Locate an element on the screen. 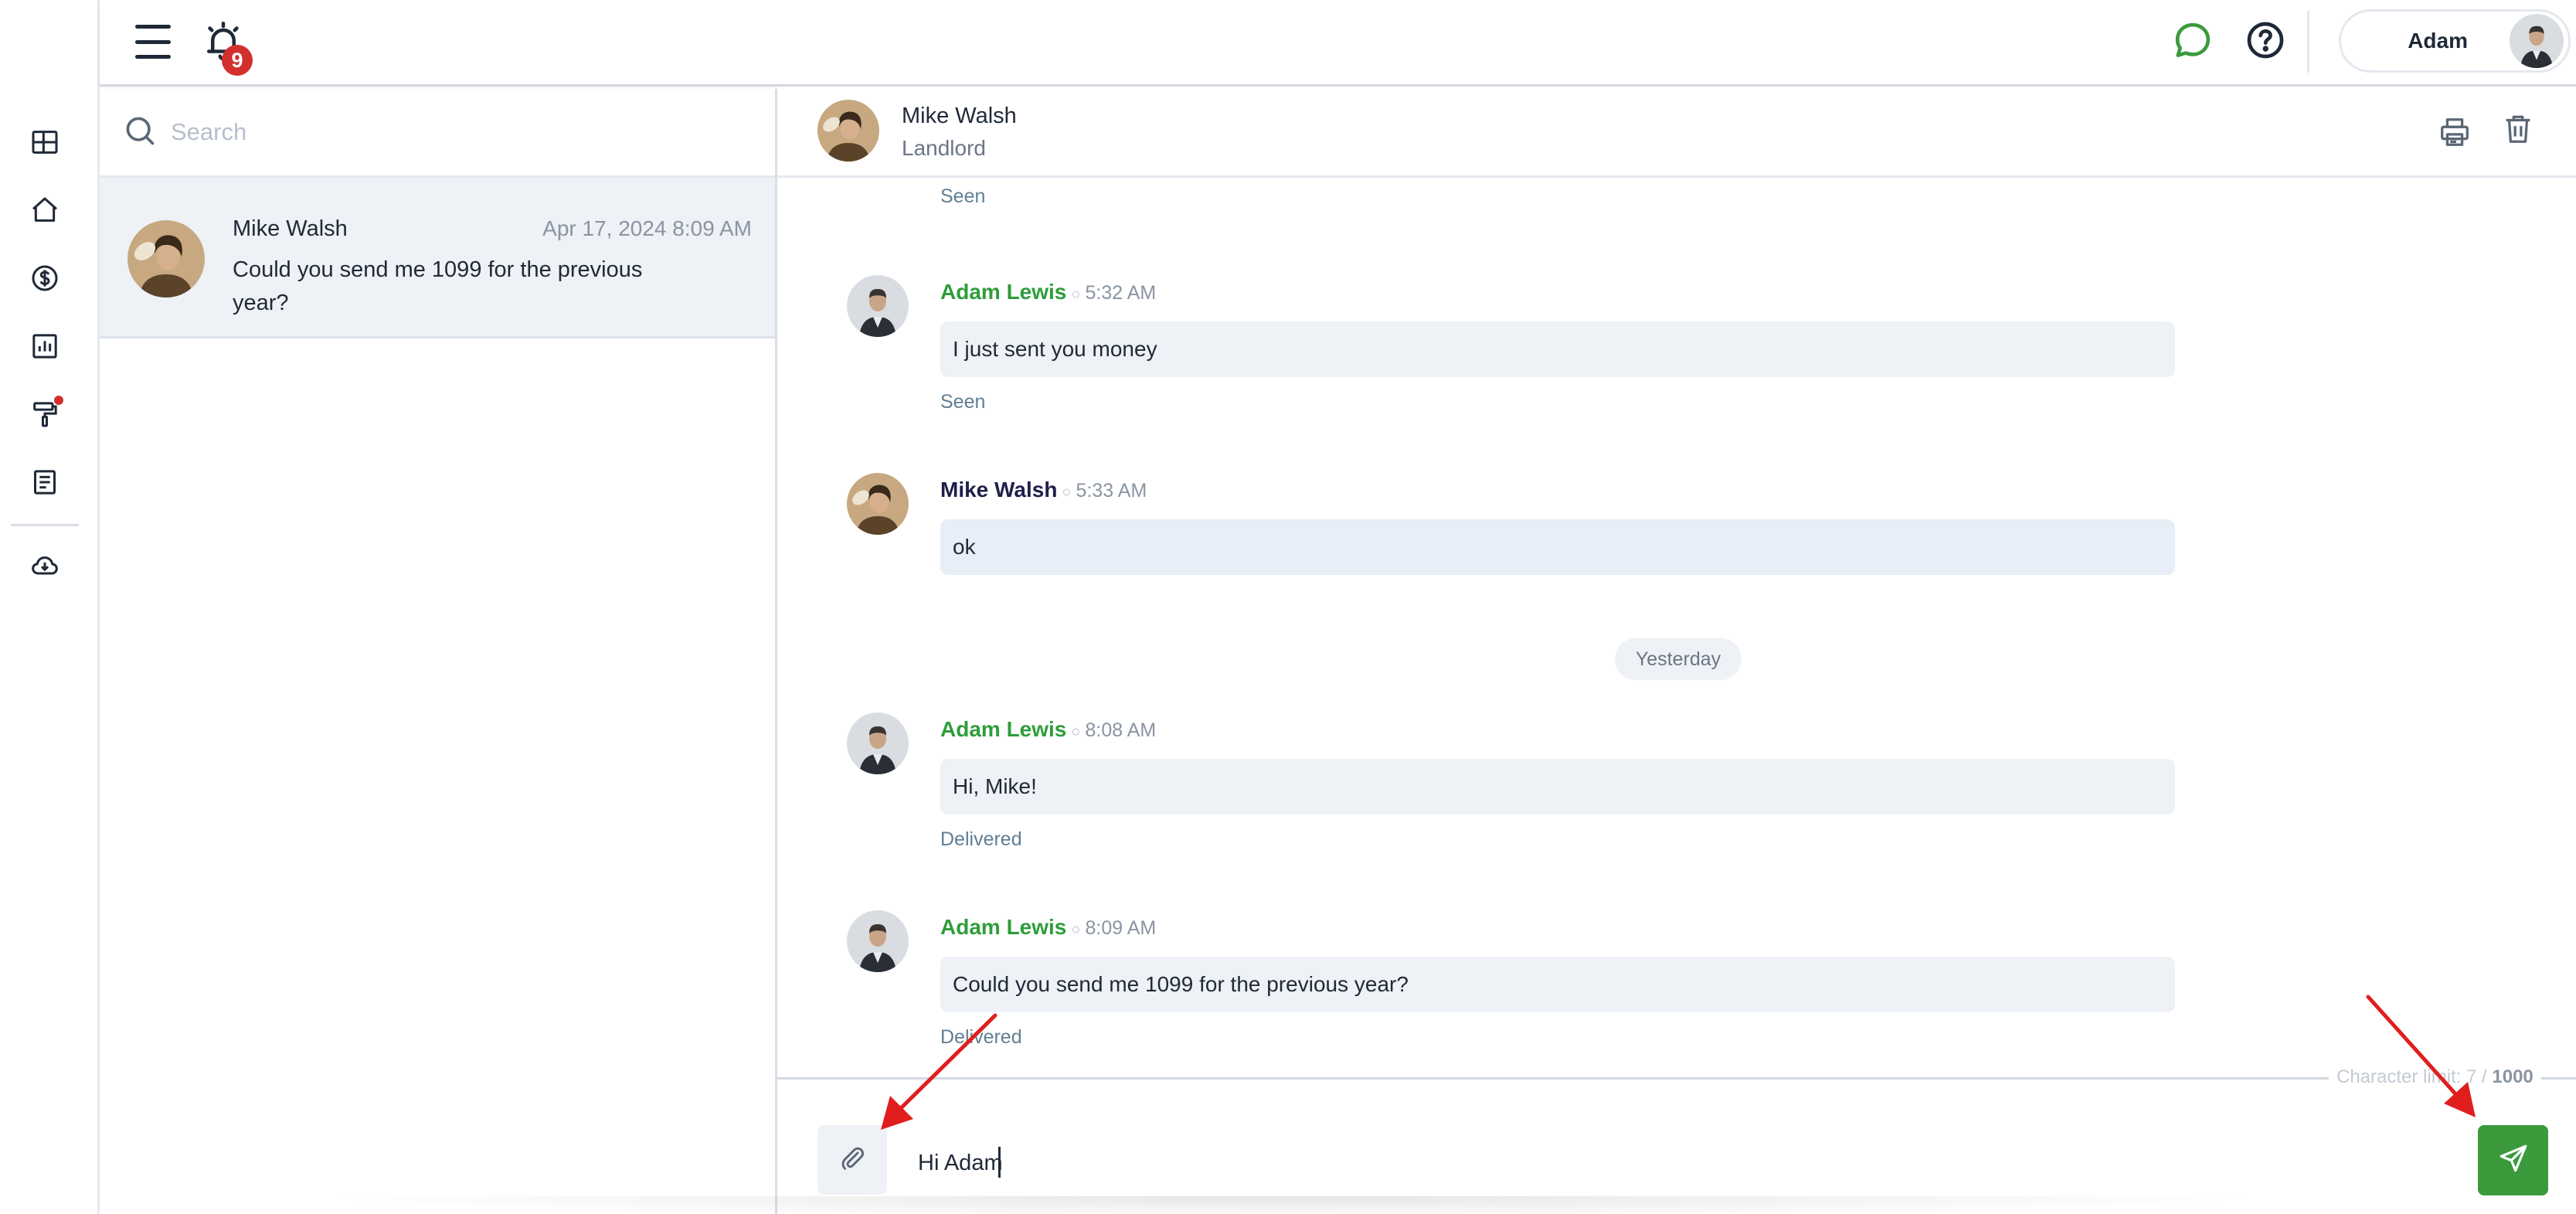 Image resolution: width=2576 pixels, height=1214 pixels. attach-file-button is located at coordinates (852, 1160).